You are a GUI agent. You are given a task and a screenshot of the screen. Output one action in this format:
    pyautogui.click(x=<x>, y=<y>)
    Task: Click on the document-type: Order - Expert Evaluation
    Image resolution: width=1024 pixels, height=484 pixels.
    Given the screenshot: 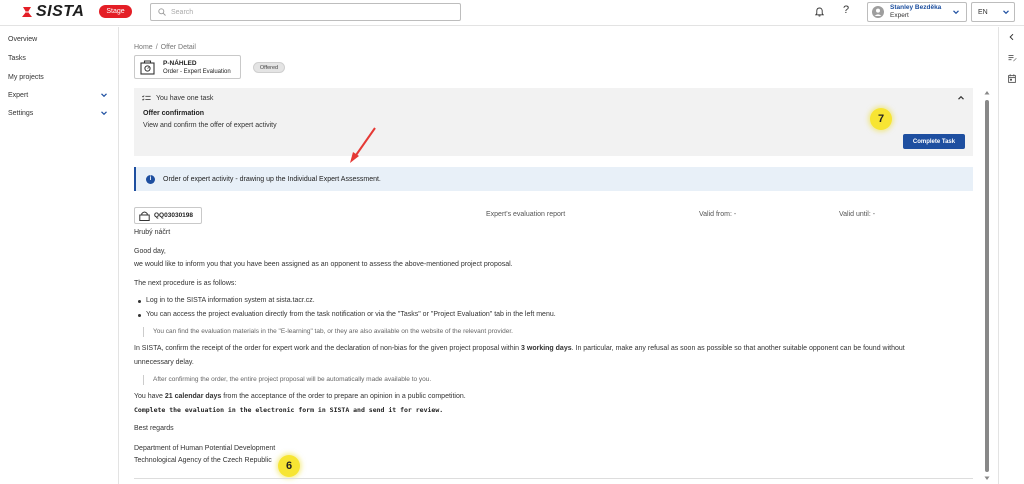 What is the action you would take?
    pyautogui.click(x=197, y=72)
    